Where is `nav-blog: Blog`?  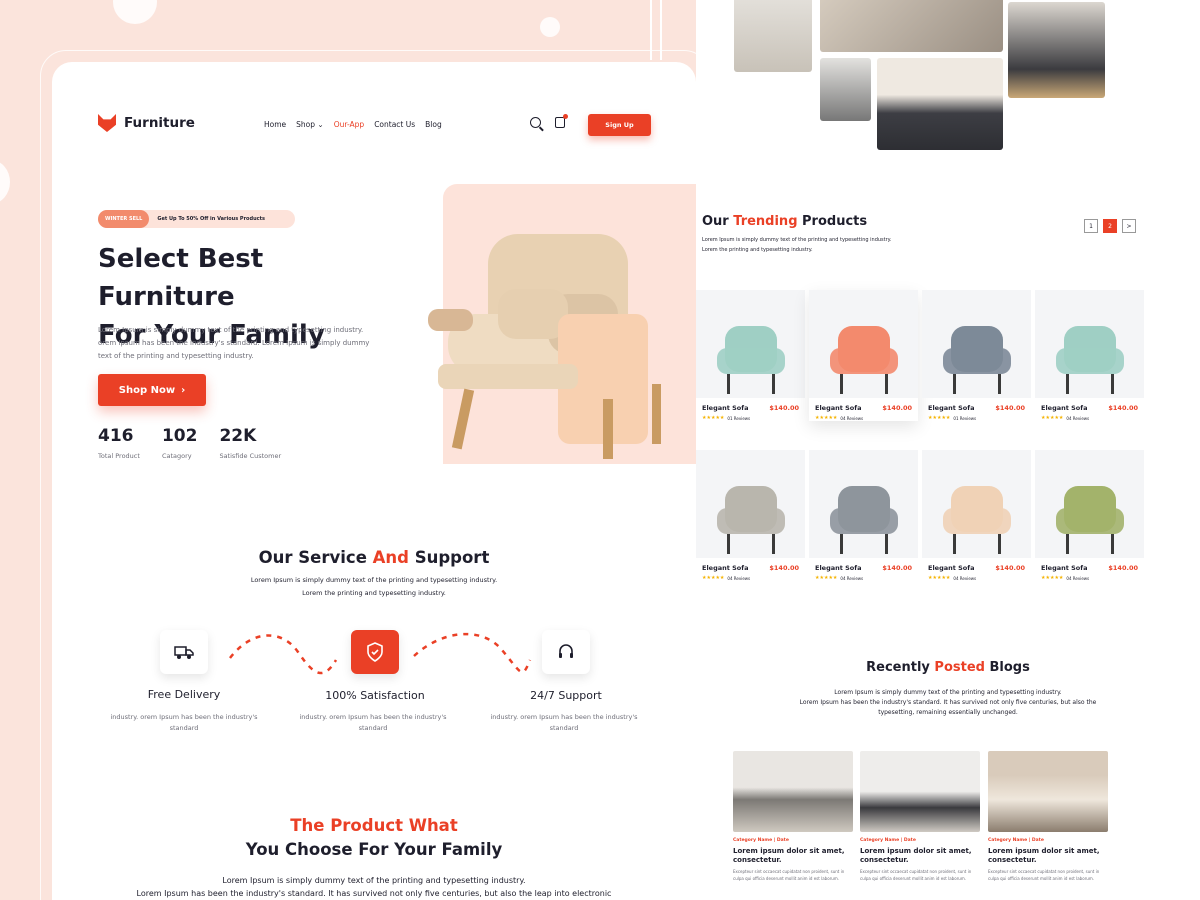 nav-blog: Blog is located at coordinates (433, 124).